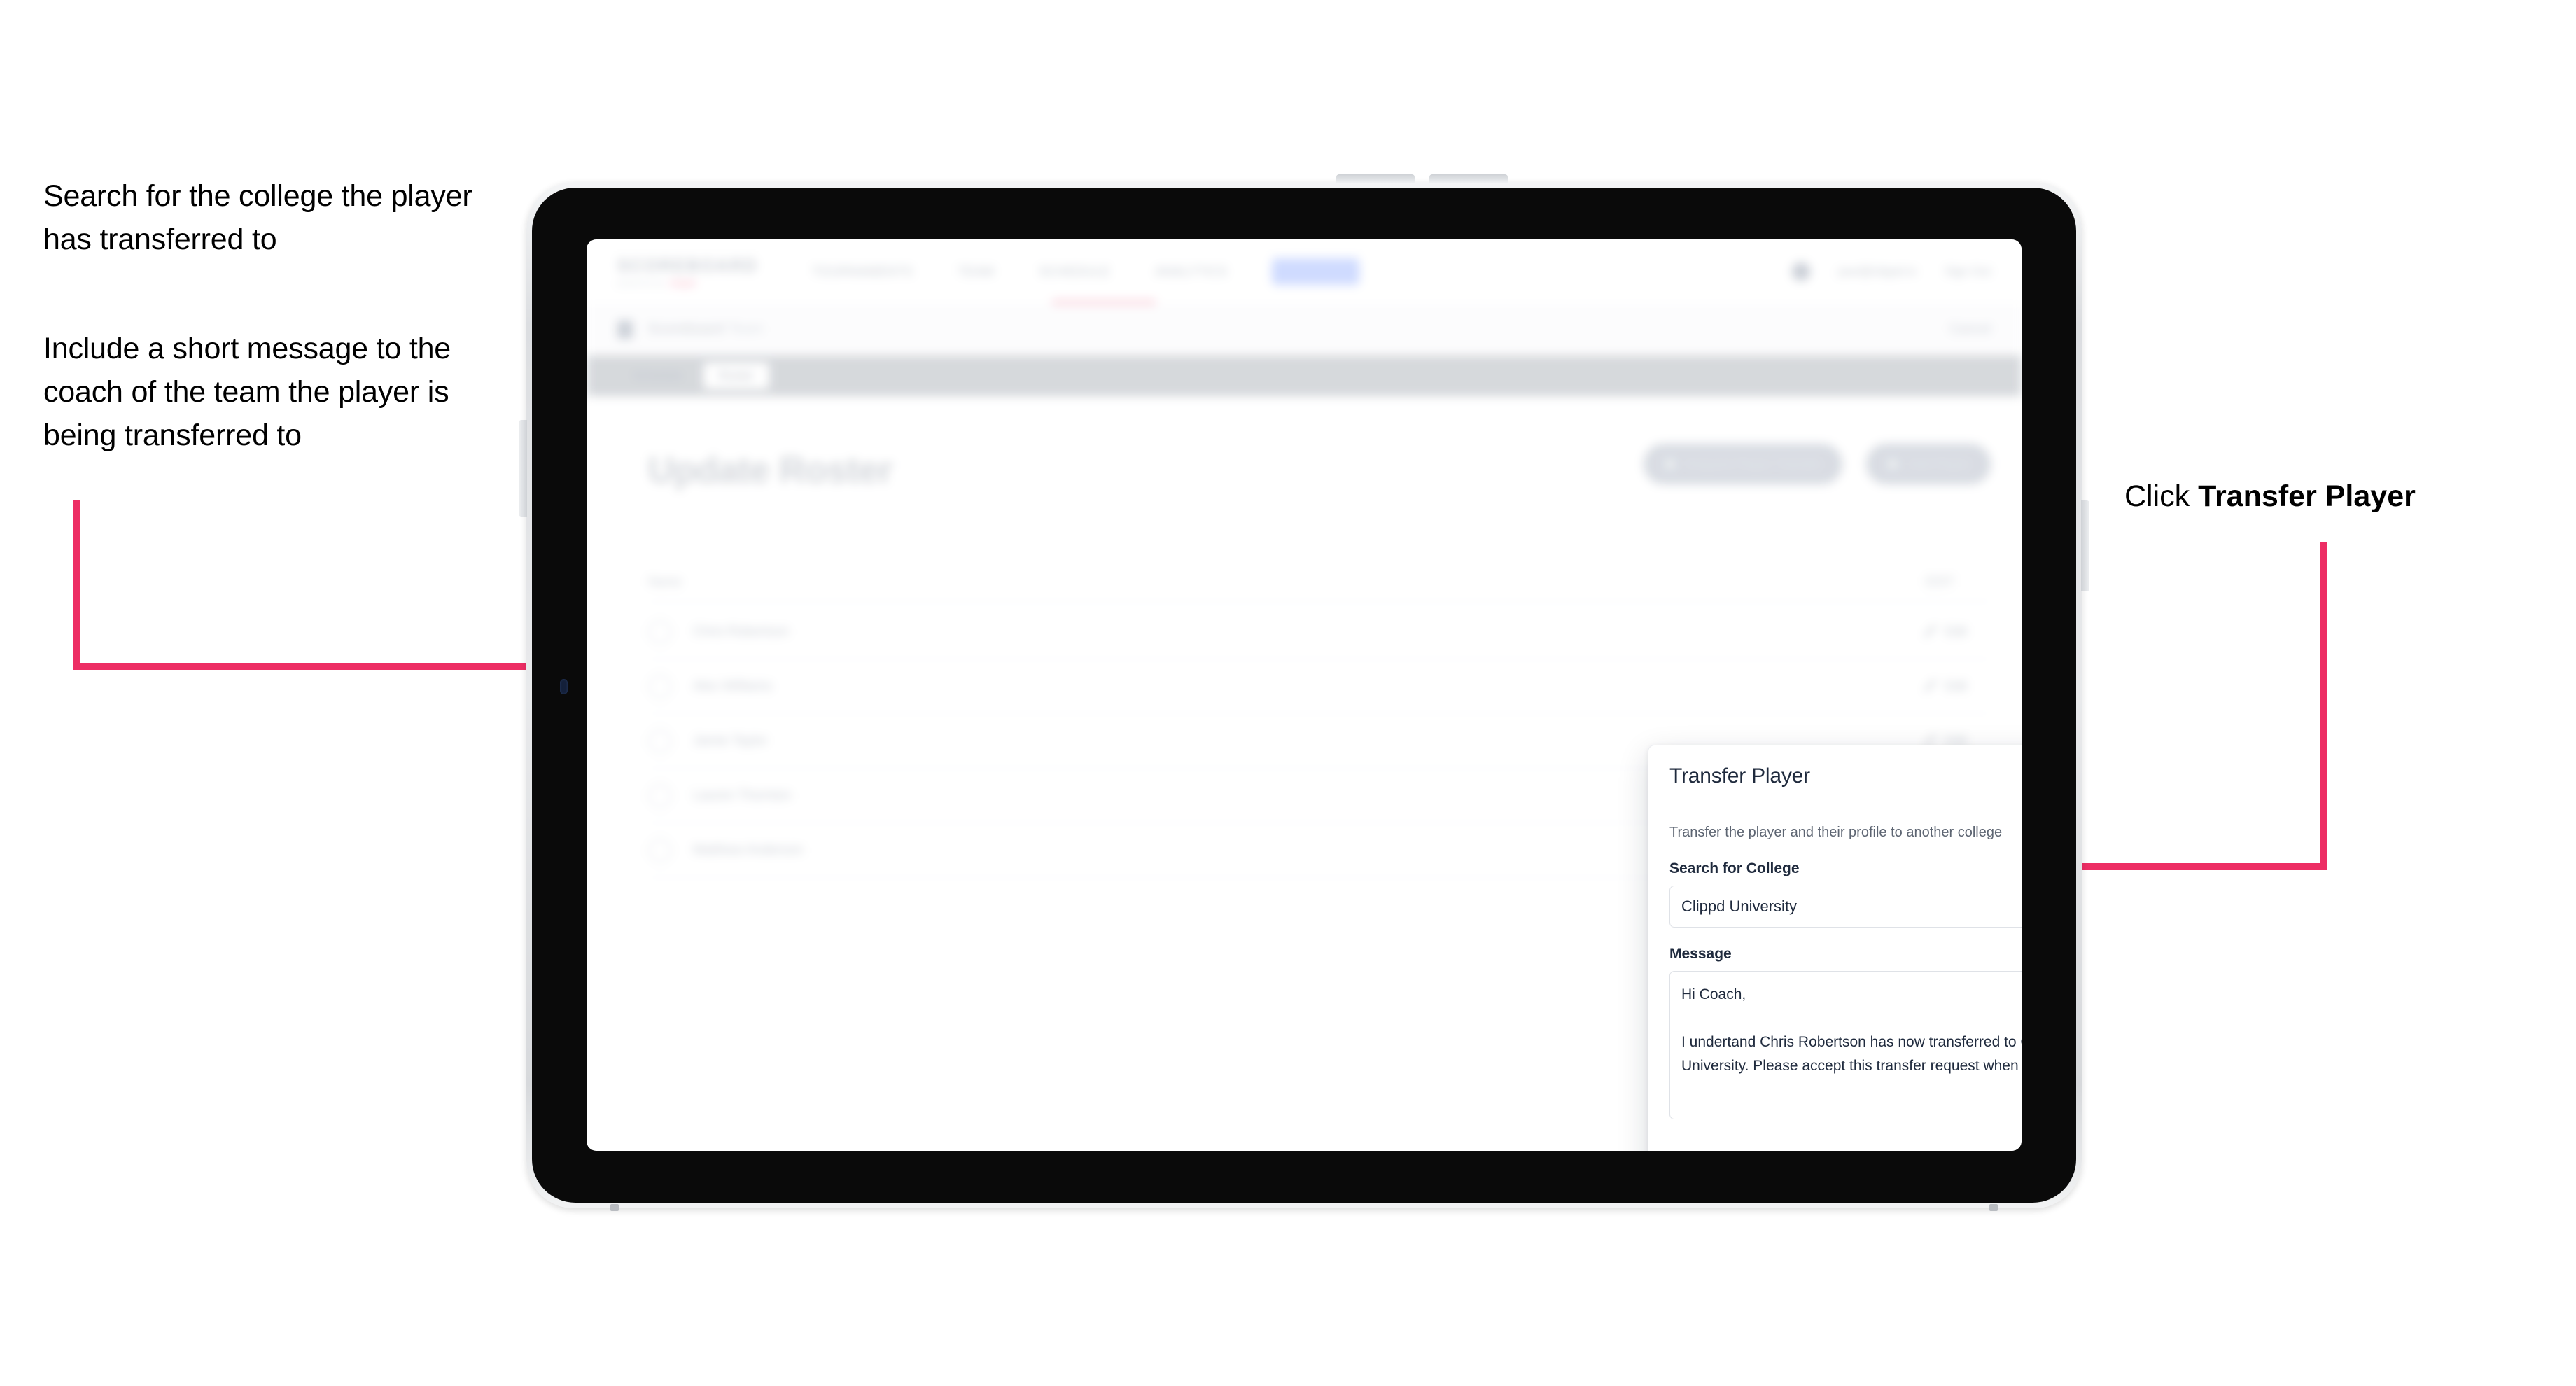 This screenshot has height=1386, width=2576. What do you see at coordinates (1319, 686) in the screenshot?
I see `table-row: Alex Williams Edit` at bounding box center [1319, 686].